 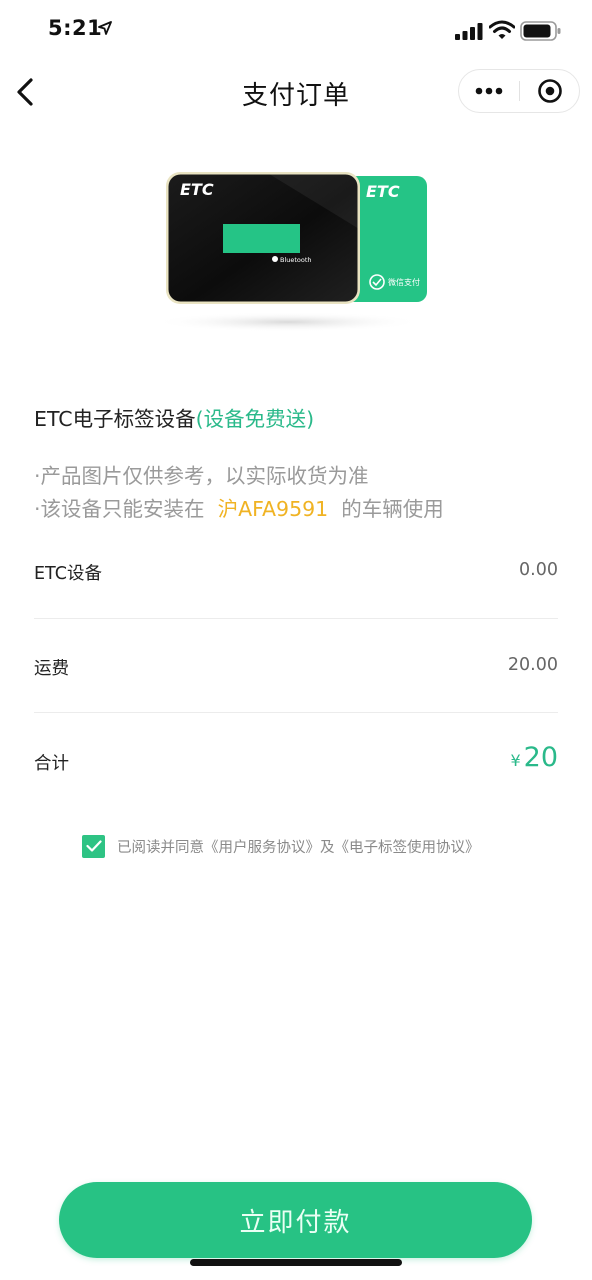 I want to click on more-button, so click(x=489, y=91).